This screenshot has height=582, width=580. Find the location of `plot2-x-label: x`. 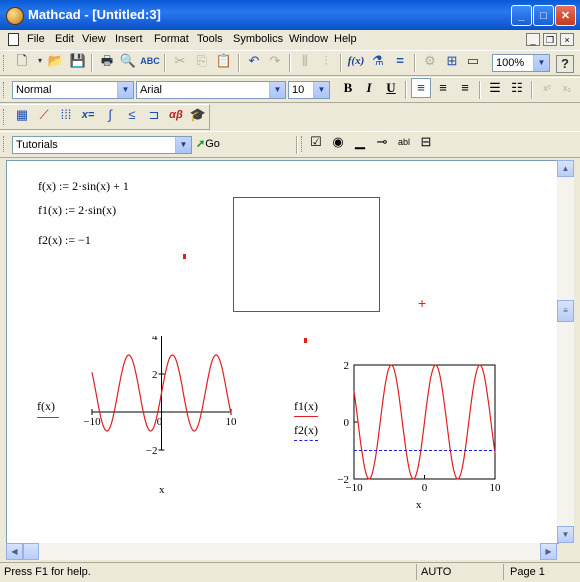

plot2-x-label: x is located at coordinates (419, 505).